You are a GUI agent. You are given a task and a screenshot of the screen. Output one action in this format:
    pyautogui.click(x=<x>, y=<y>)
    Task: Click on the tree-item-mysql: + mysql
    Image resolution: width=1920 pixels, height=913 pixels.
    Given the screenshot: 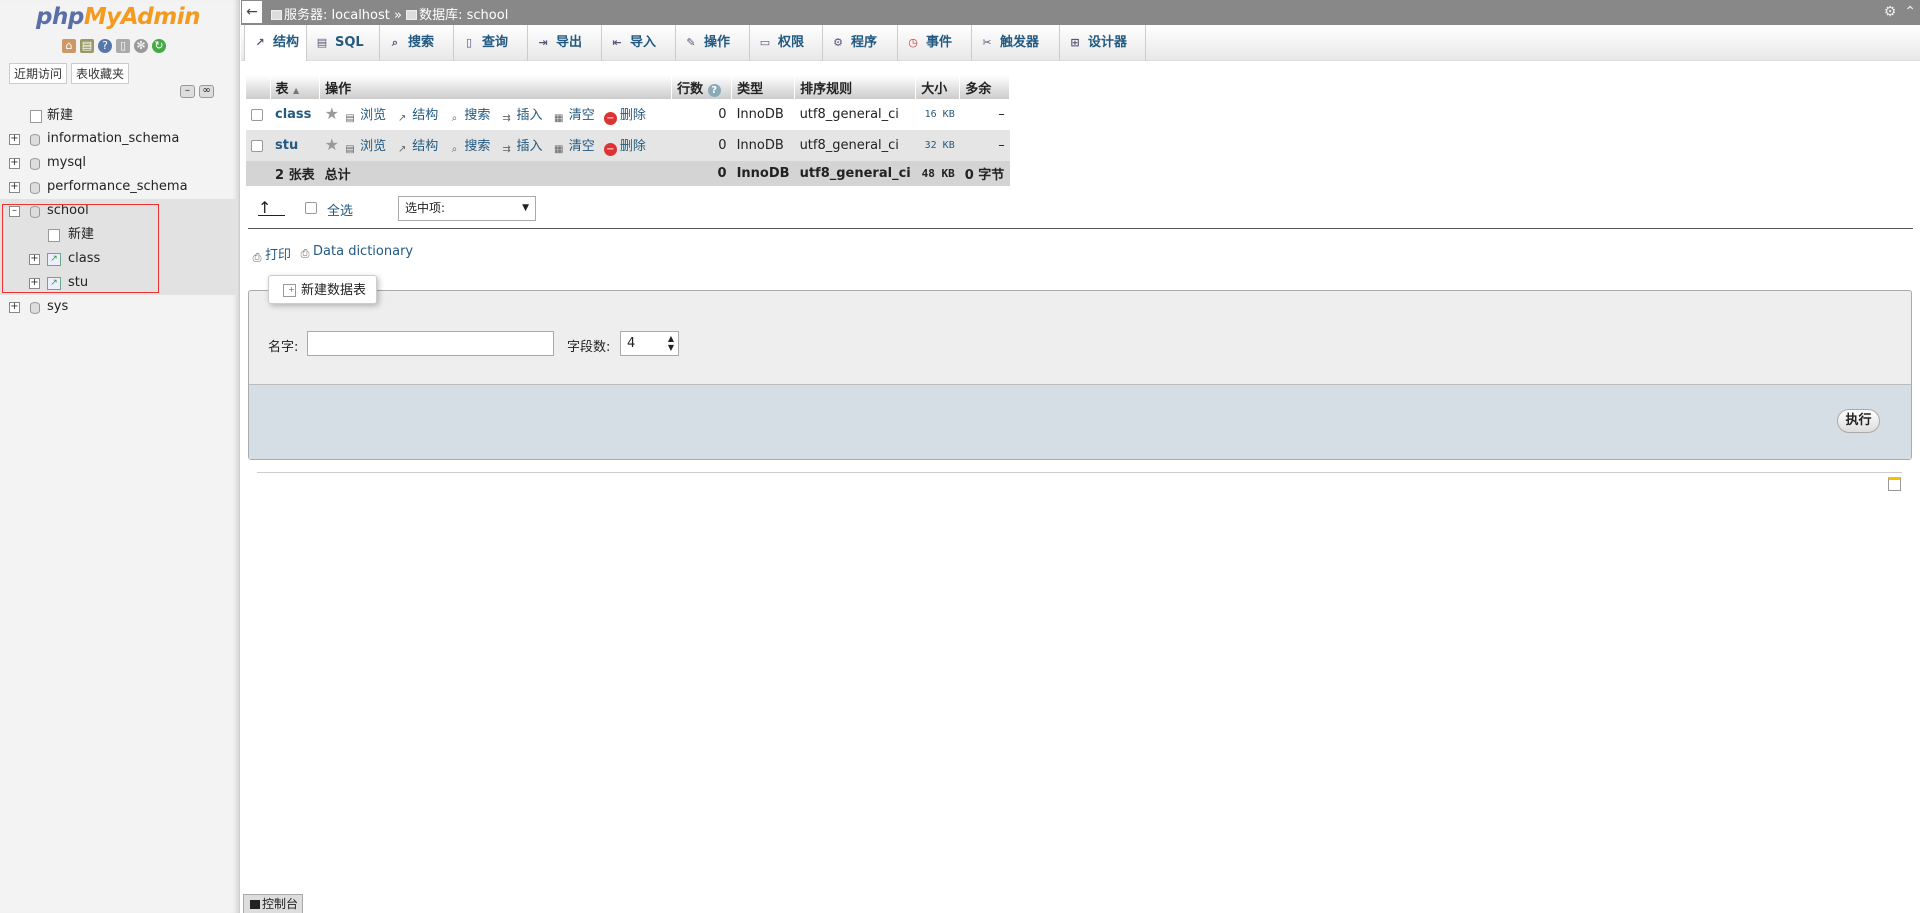 What is the action you would take?
    pyautogui.click(x=119, y=163)
    